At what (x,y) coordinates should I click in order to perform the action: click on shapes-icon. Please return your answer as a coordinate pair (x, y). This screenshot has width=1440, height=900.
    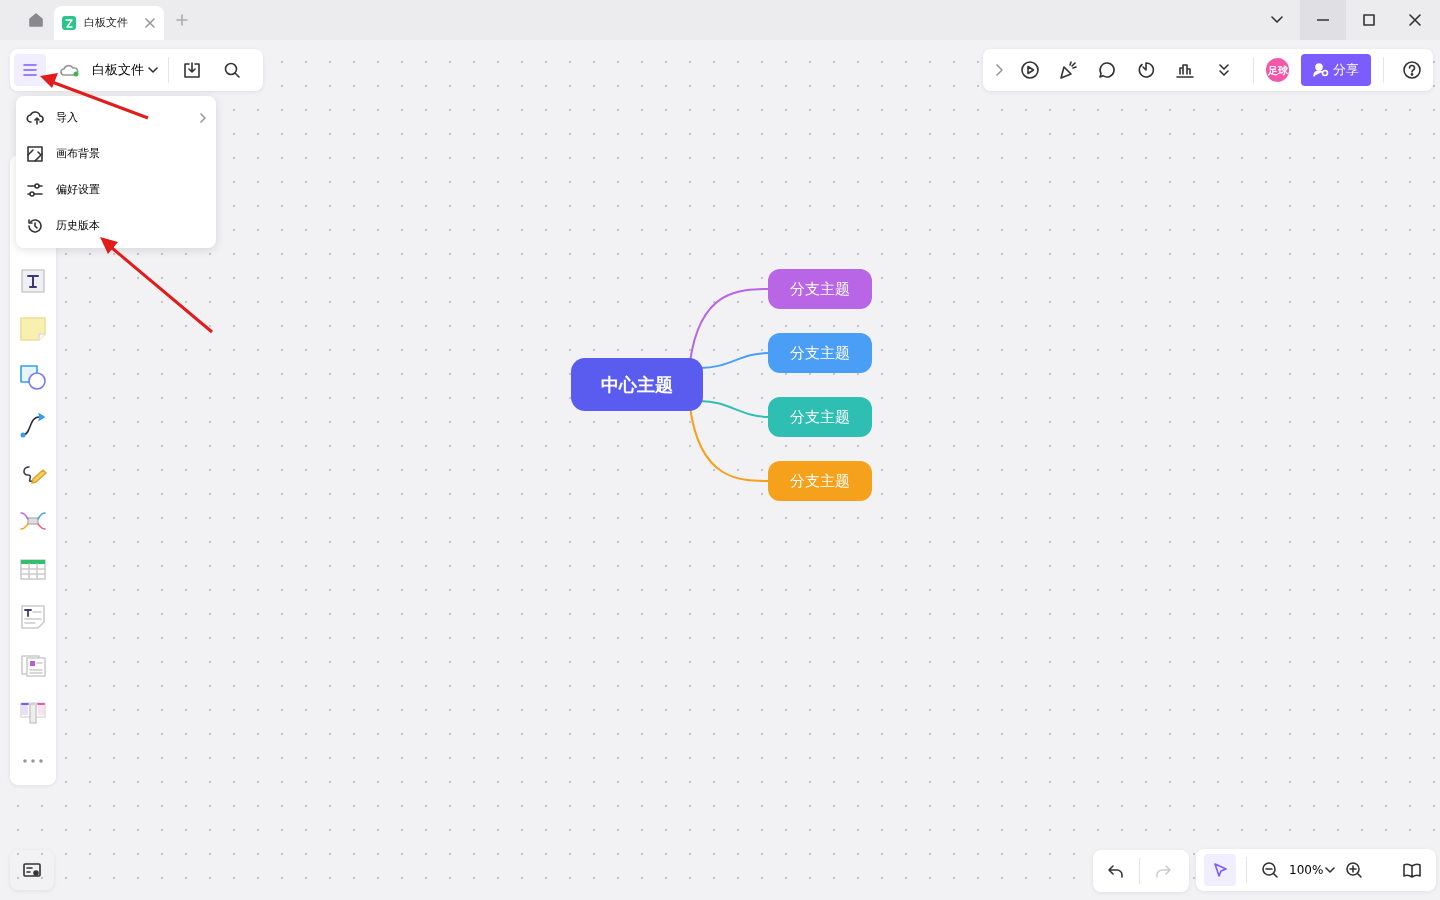
    Looking at the image, I should click on (33, 377).